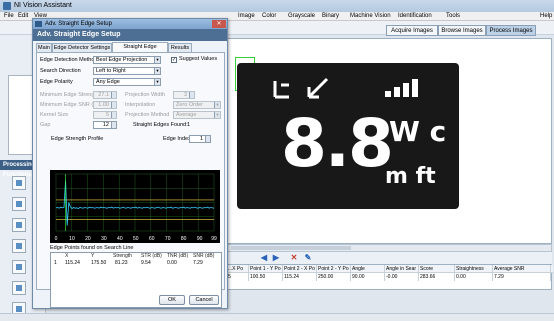 This screenshot has width=554, height=321. I want to click on edge-polarity-value: Any Edge, so click(108, 82).